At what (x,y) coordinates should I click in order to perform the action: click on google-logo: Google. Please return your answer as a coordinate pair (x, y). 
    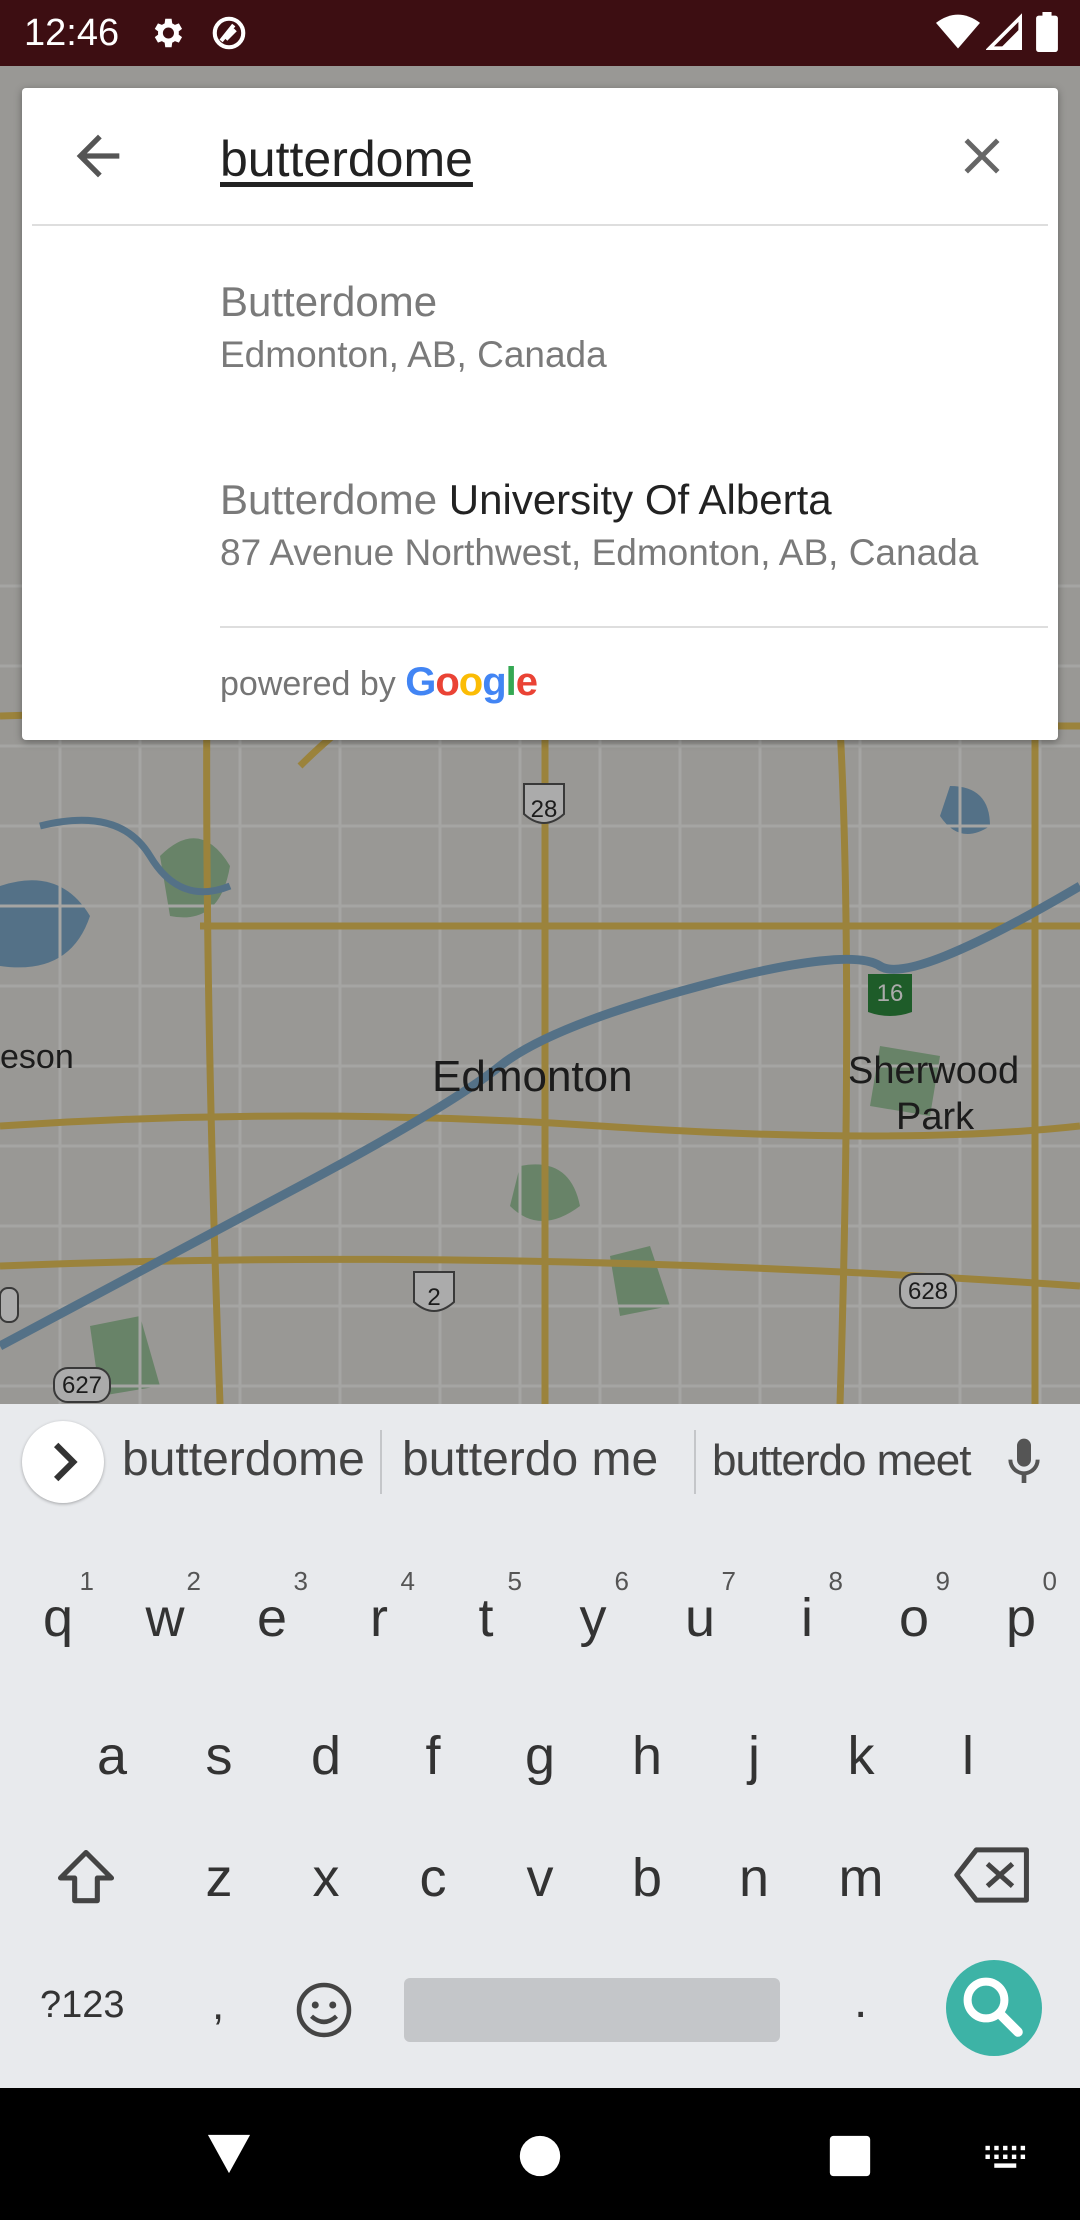
    Looking at the image, I should click on (471, 682).